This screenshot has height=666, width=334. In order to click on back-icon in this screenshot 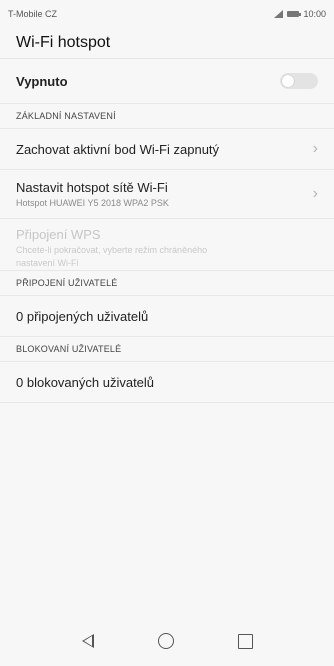, I will do `click(87, 641)`.